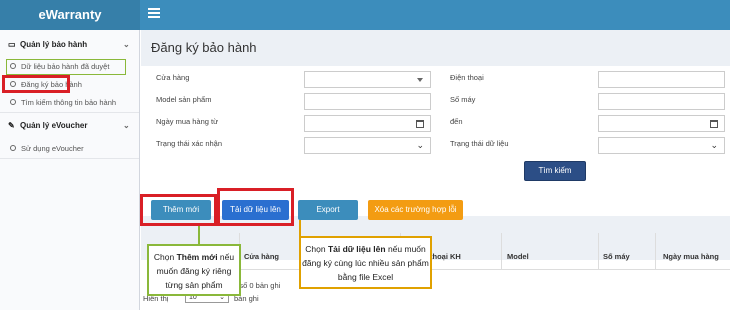 Image resolution: width=730 pixels, height=310 pixels. What do you see at coordinates (261, 256) in the screenshot?
I see `header-store: Cửa hàng` at bounding box center [261, 256].